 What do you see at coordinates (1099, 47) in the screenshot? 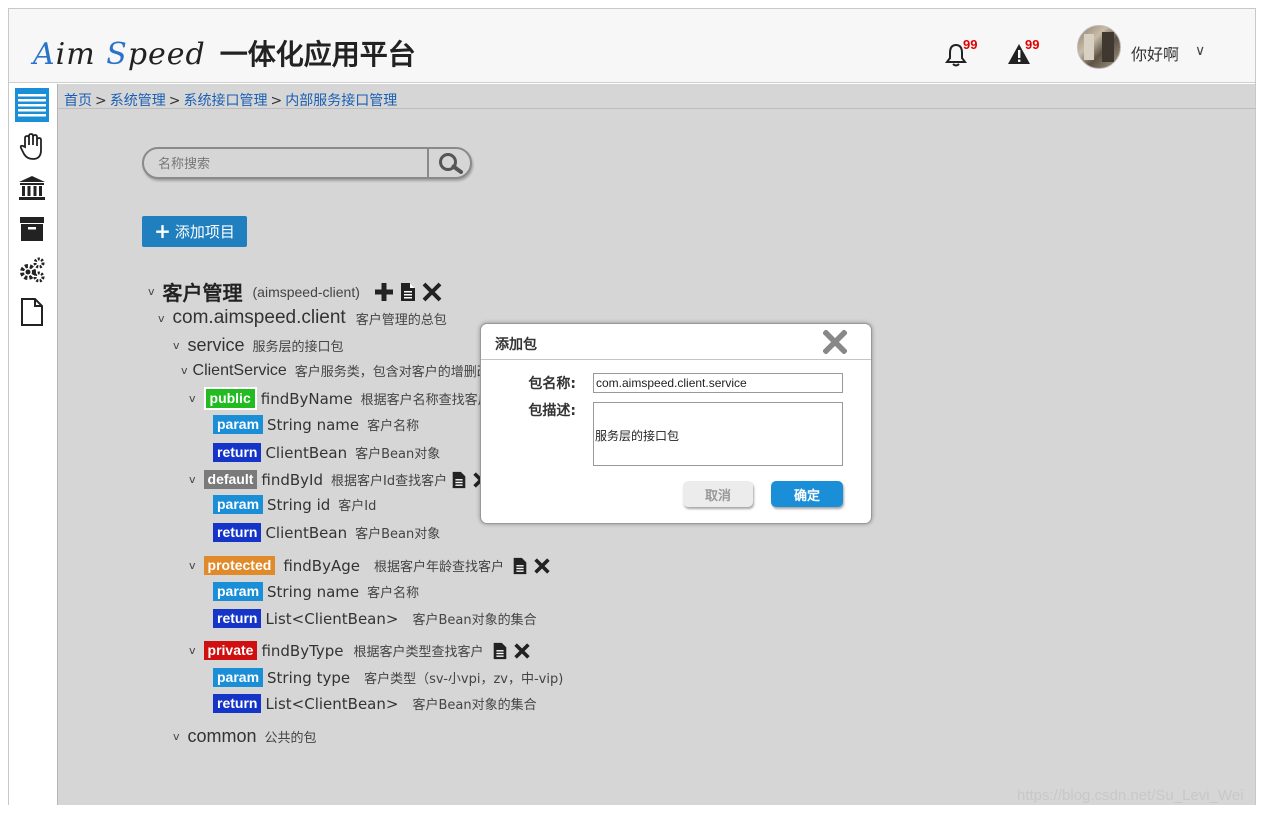
I see `avatar` at bounding box center [1099, 47].